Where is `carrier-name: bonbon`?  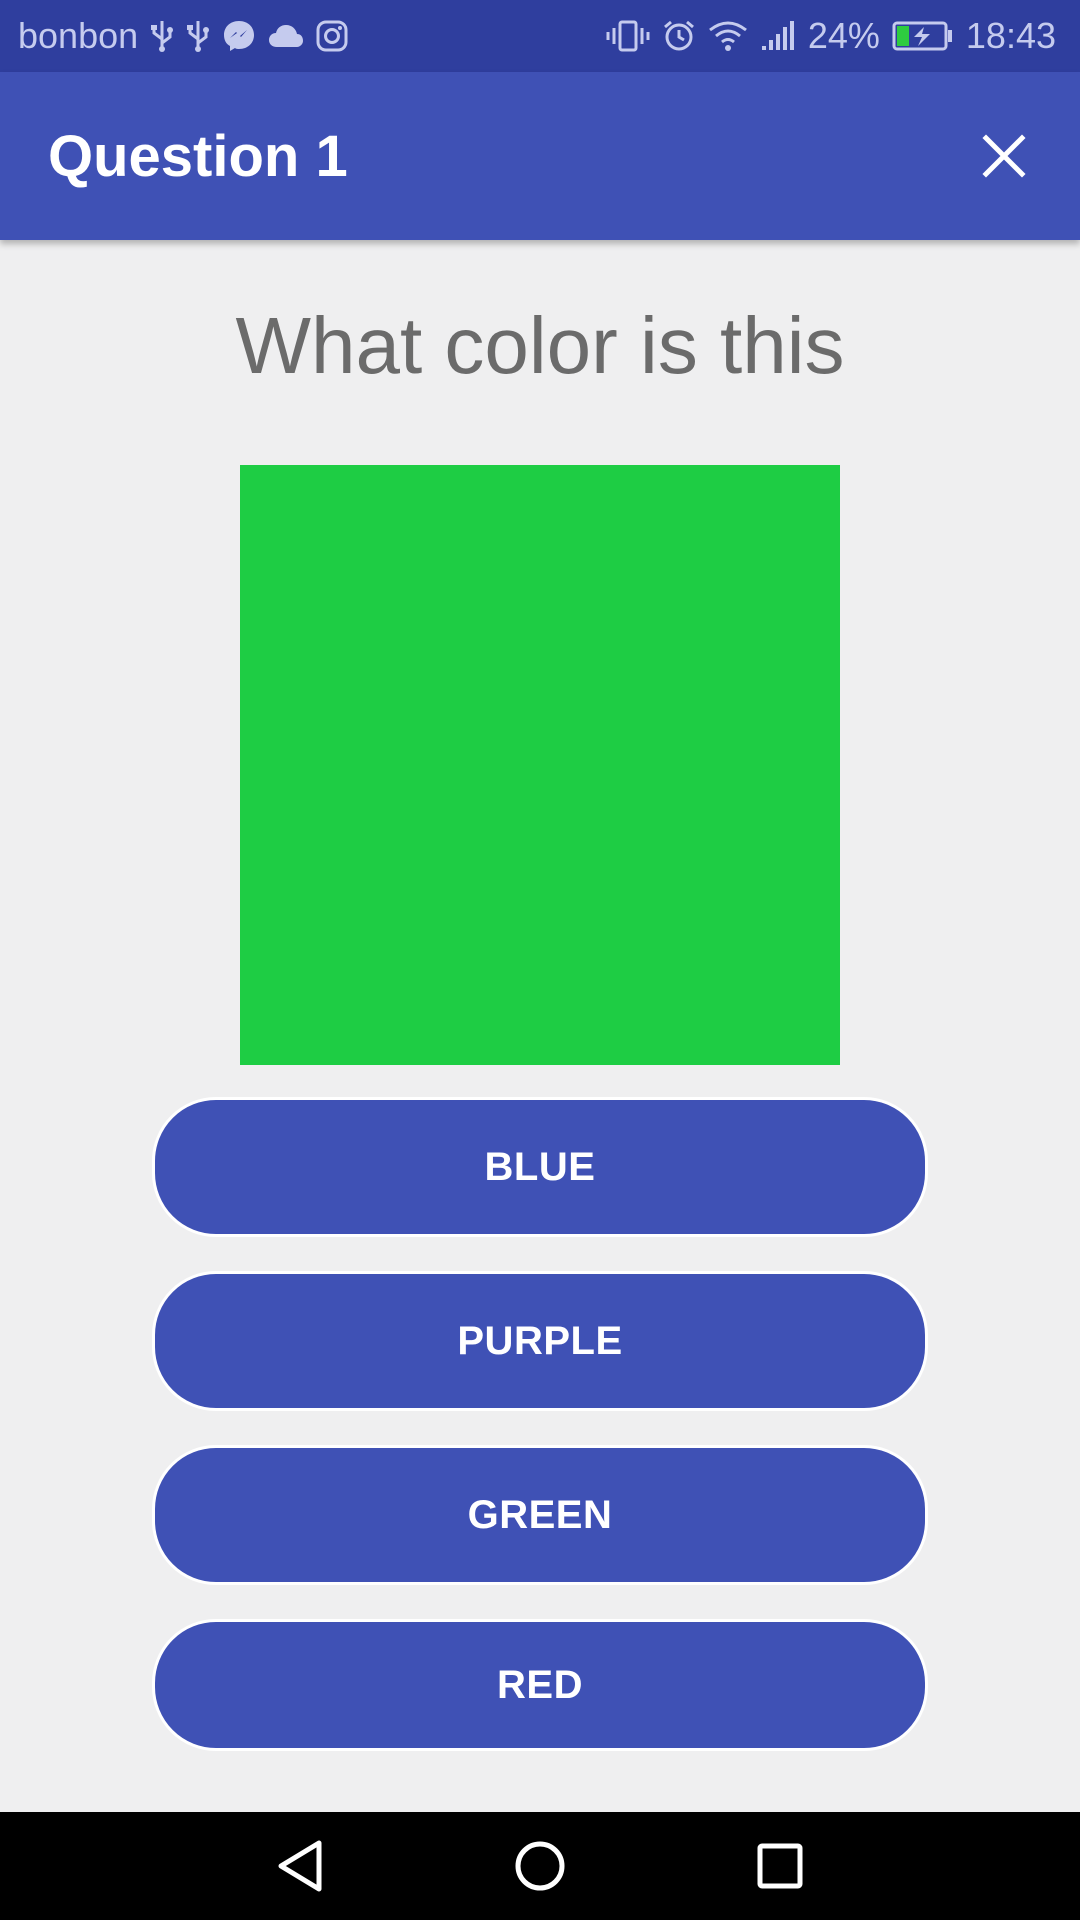 carrier-name: bonbon is located at coordinates (78, 35).